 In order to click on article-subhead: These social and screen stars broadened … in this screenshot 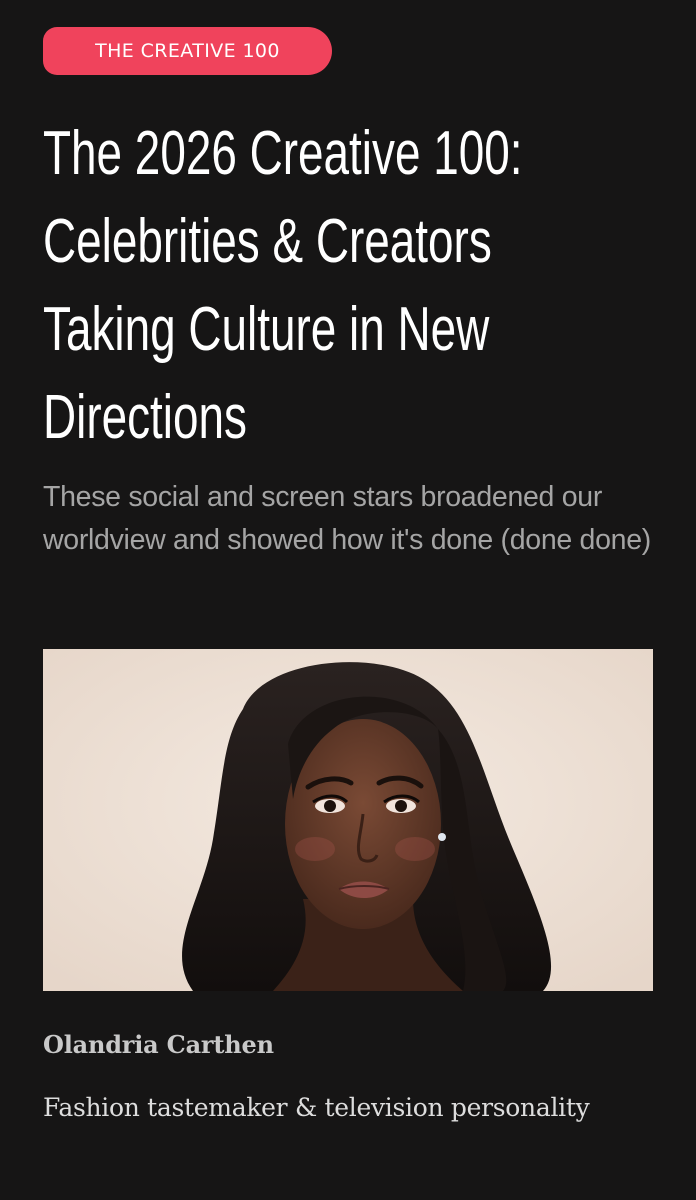, I will do `click(347, 518)`.